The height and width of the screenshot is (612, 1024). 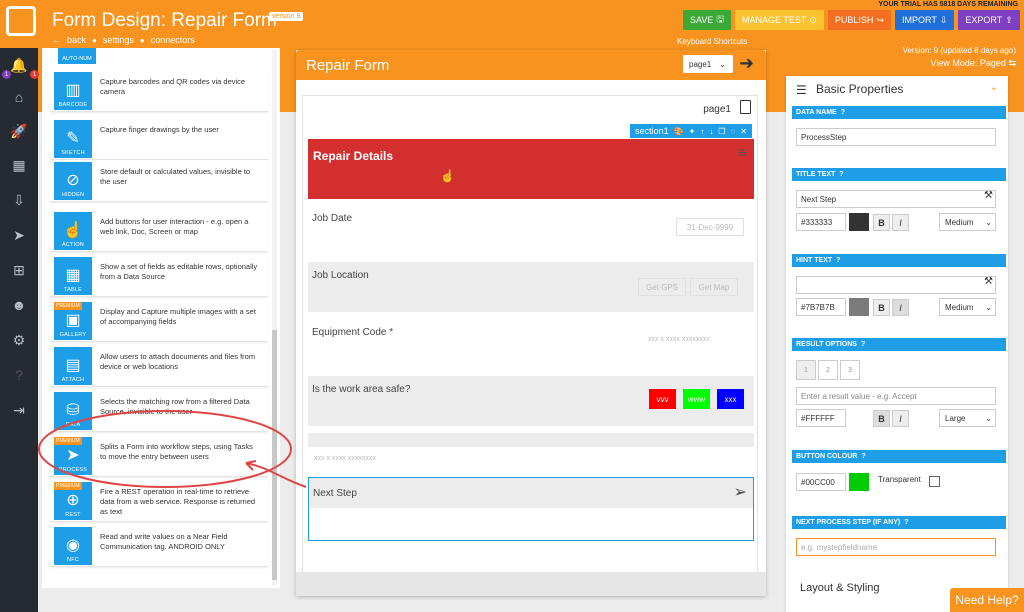 I want to click on app-logo, so click(x=21, y=21).